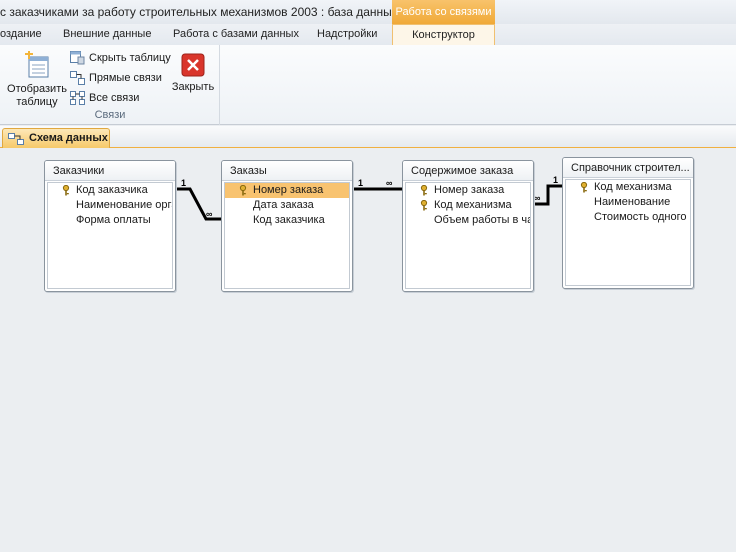  Describe the element at coordinates (368, 137) in the screenshot. I see `document-tab-bar: Схема данных` at that location.